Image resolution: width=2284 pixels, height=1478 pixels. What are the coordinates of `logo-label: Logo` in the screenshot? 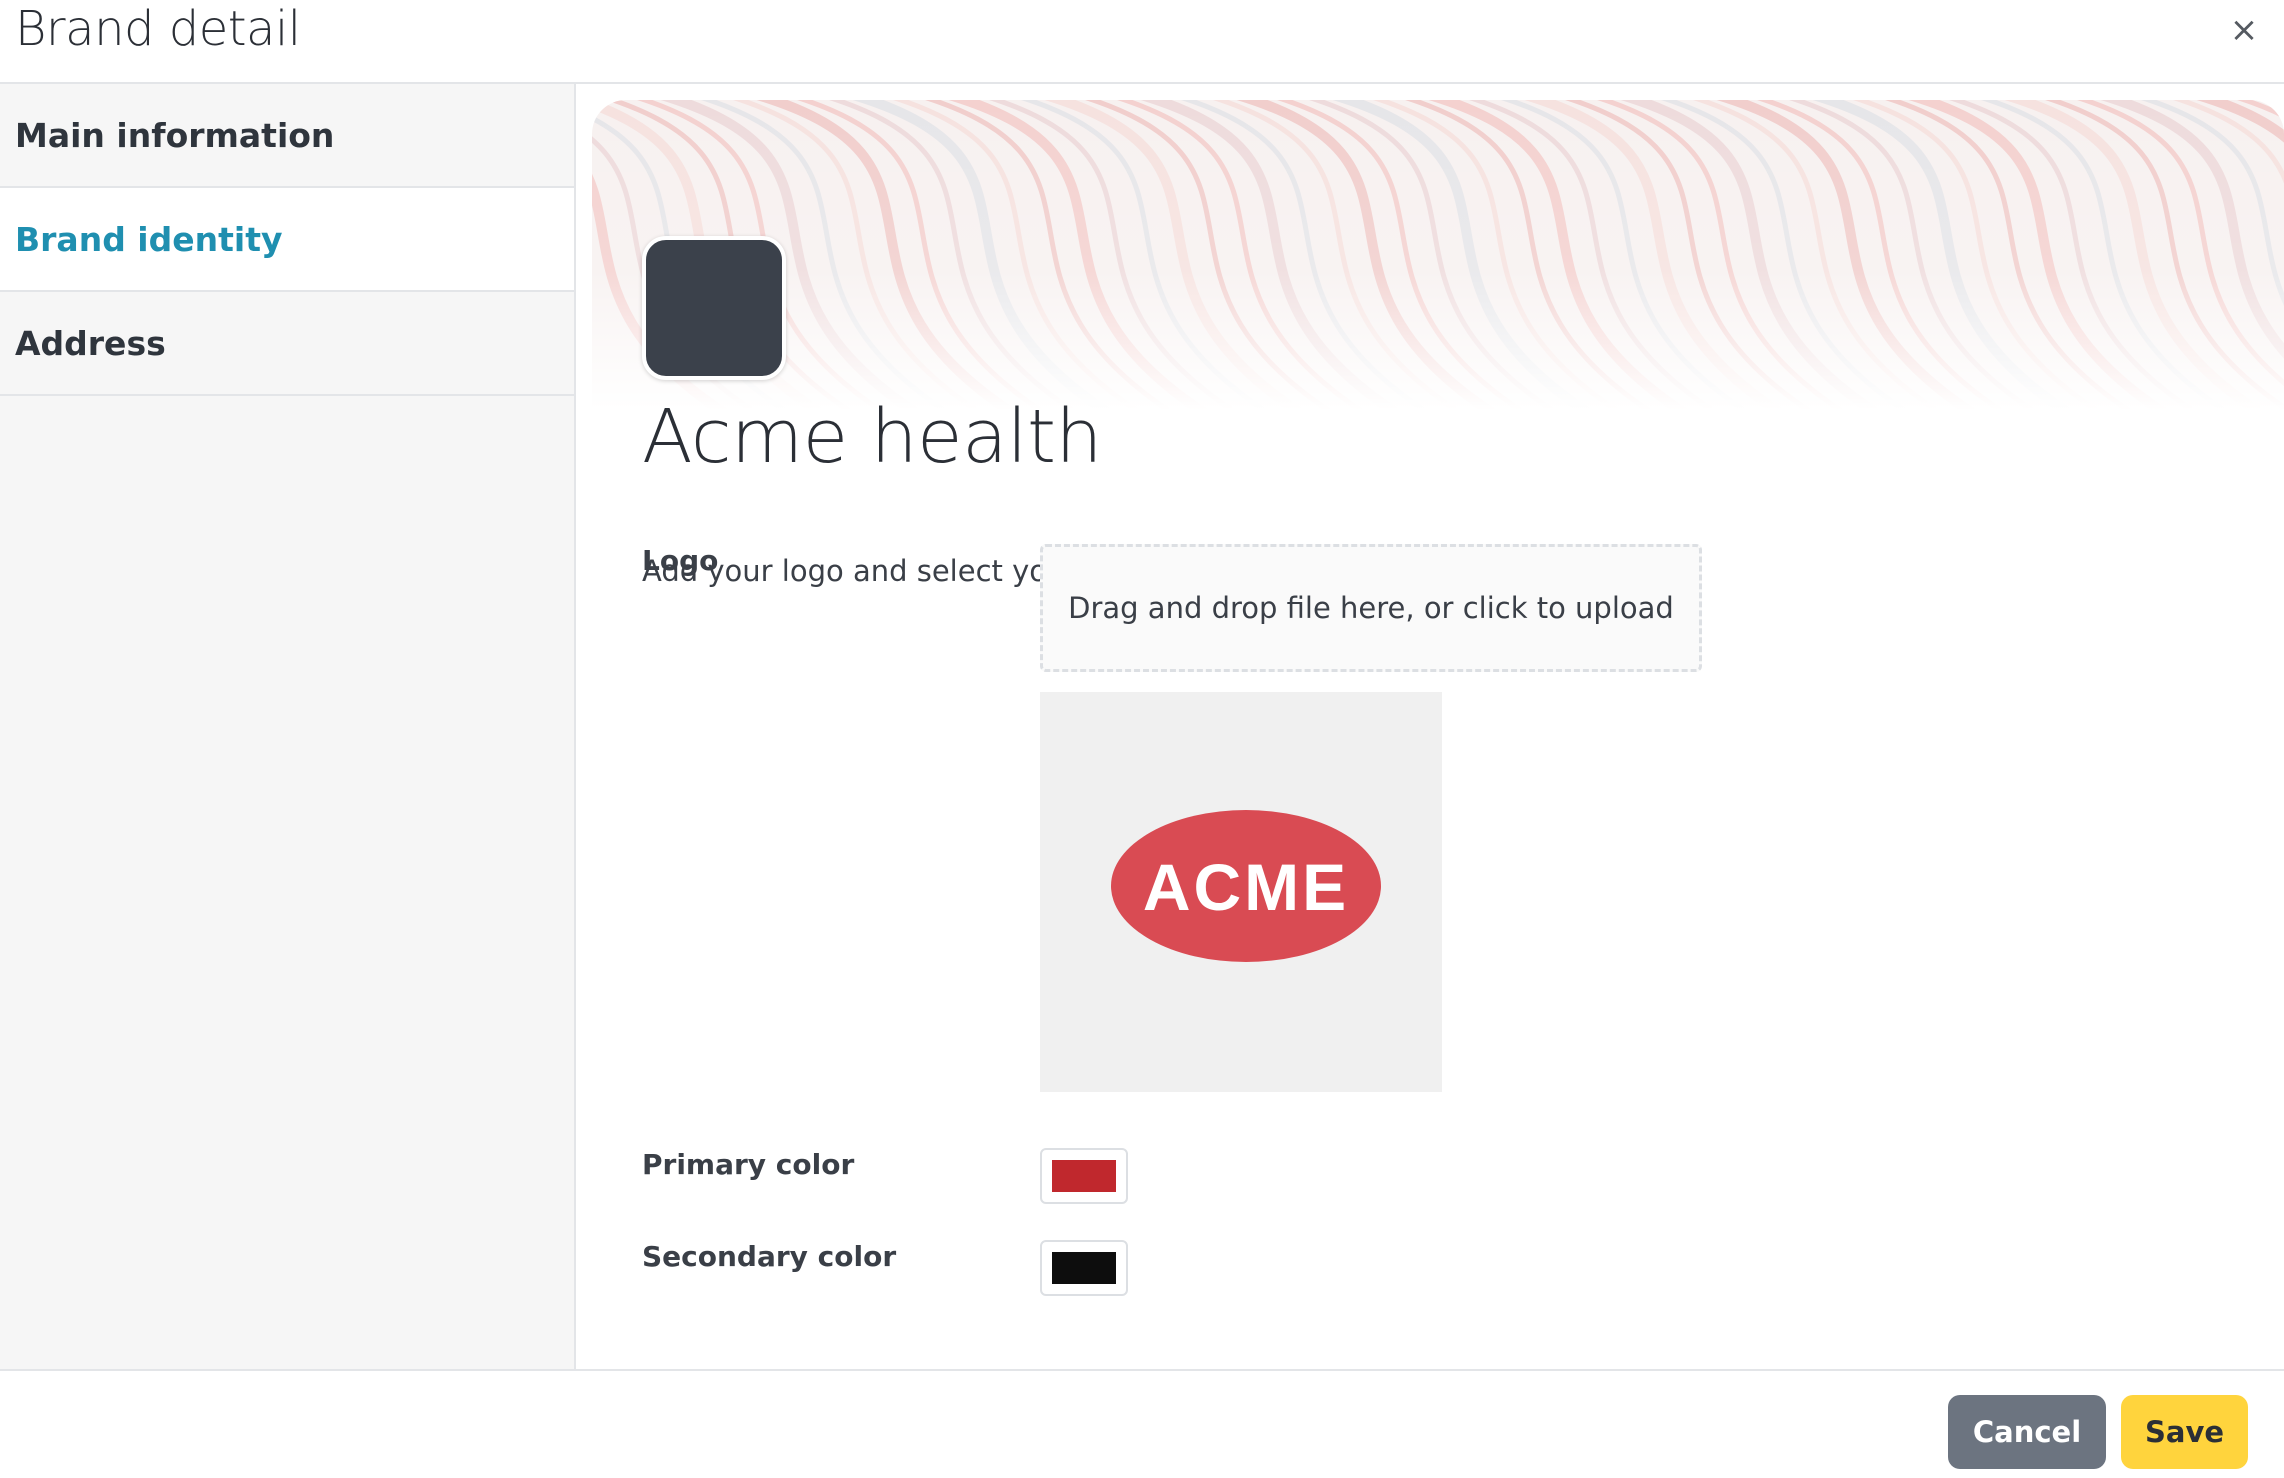 It's located at (680, 560).